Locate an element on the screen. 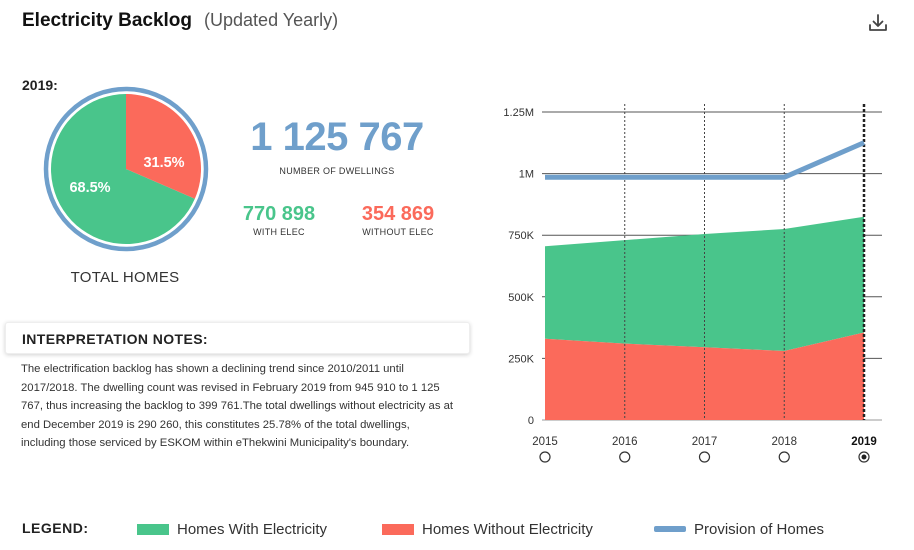  y-tick-label: 750K is located at coordinates (521, 236).